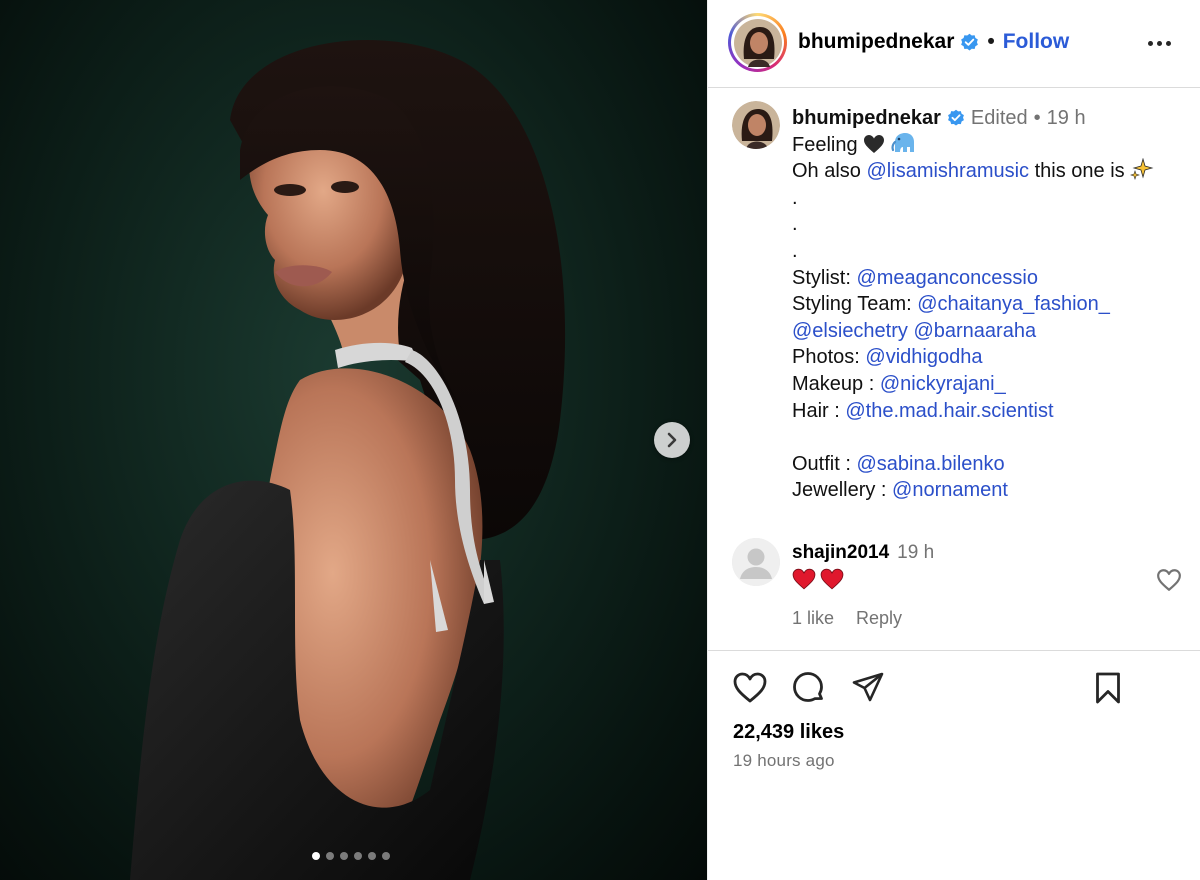 This screenshot has height=880, width=1200. Describe the element at coordinates (1159, 43) in the screenshot. I see `more-options-icon` at that location.